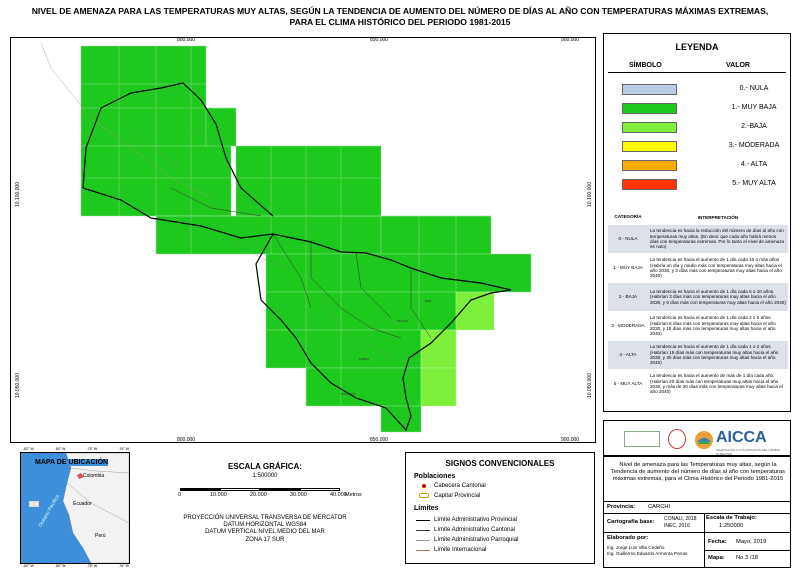 The height and width of the screenshot is (570, 800). Describe the element at coordinates (717, 542) in the screenshot. I see `date-label: Fecha:` at that location.